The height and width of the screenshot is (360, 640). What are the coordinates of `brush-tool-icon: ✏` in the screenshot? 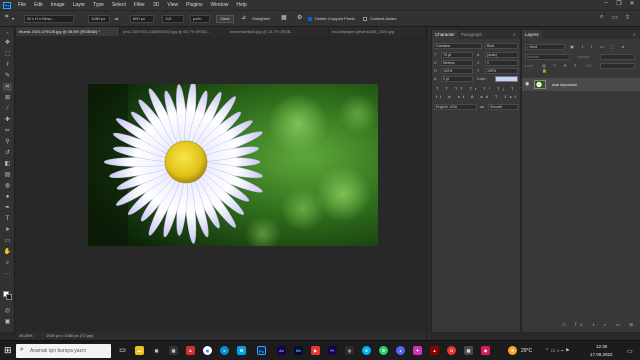 It's located at (7, 131).